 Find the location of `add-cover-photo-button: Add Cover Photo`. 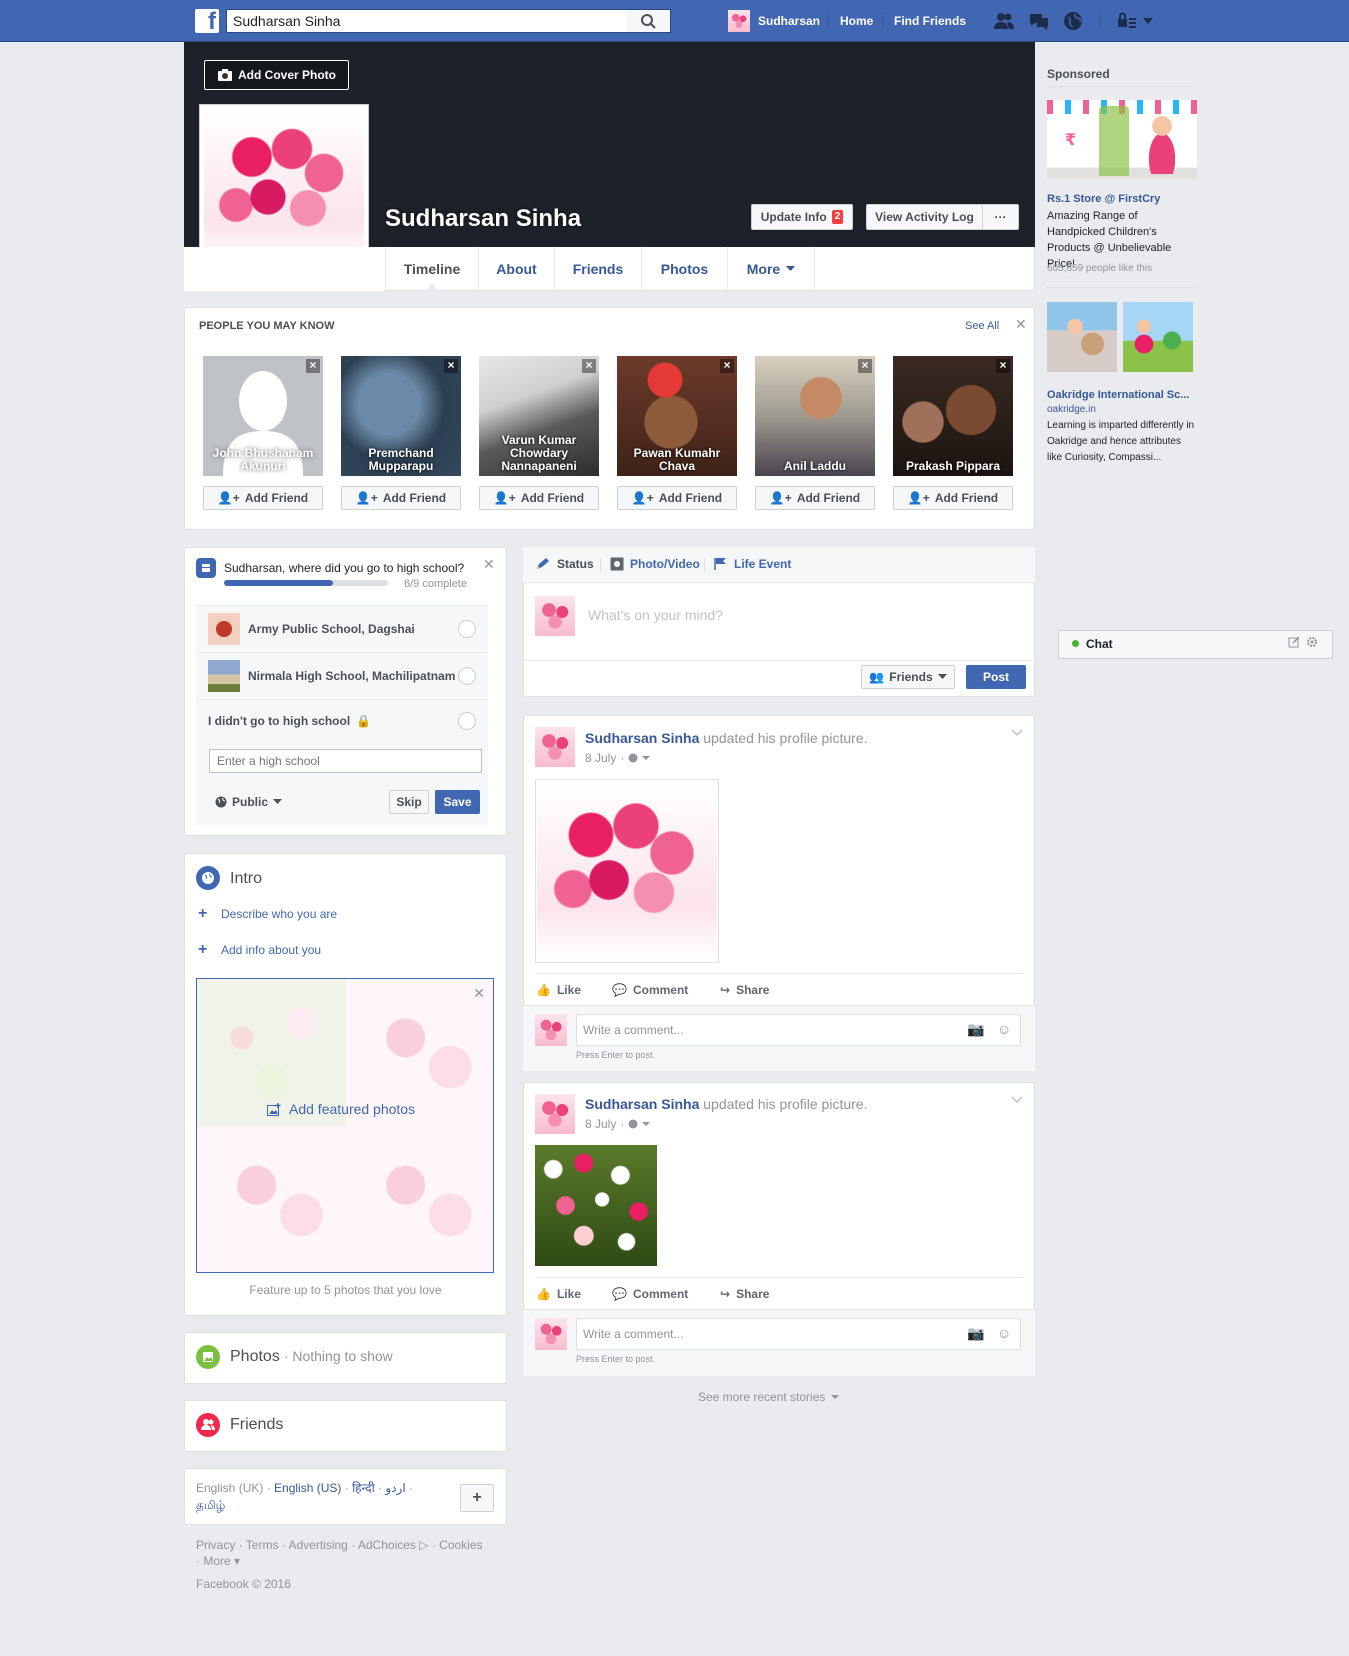

add-cover-photo-button: Add Cover Photo is located at coordinates (276, 75).